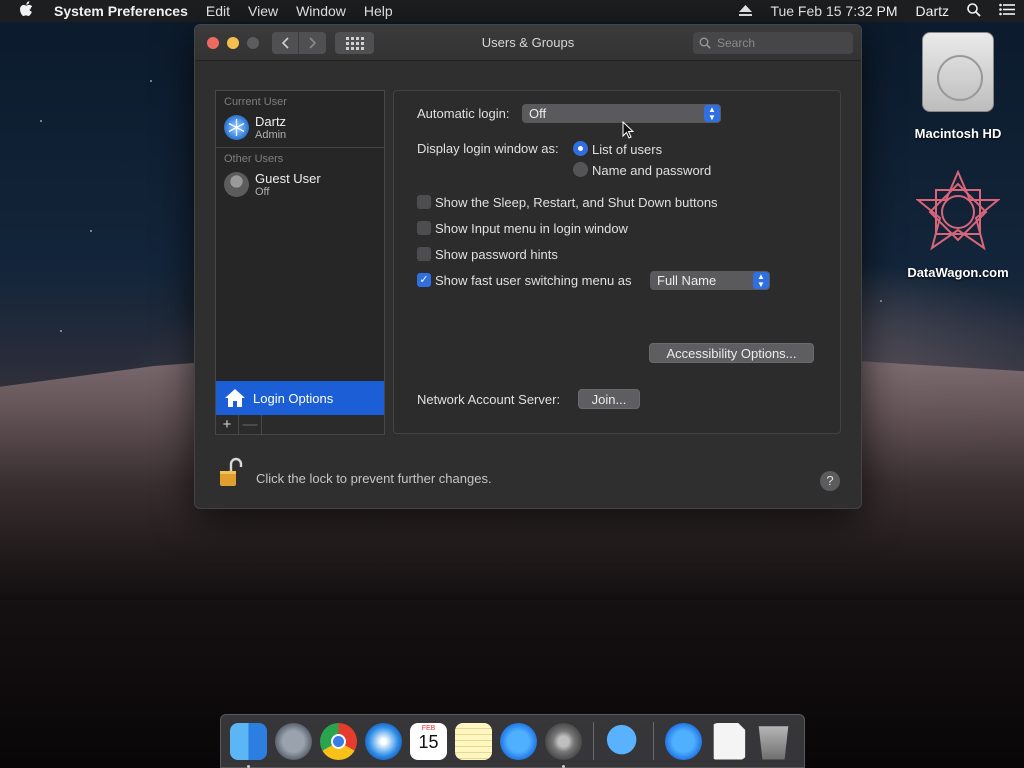  I want to click on other-users-header: Other Users, so click(254, 159).